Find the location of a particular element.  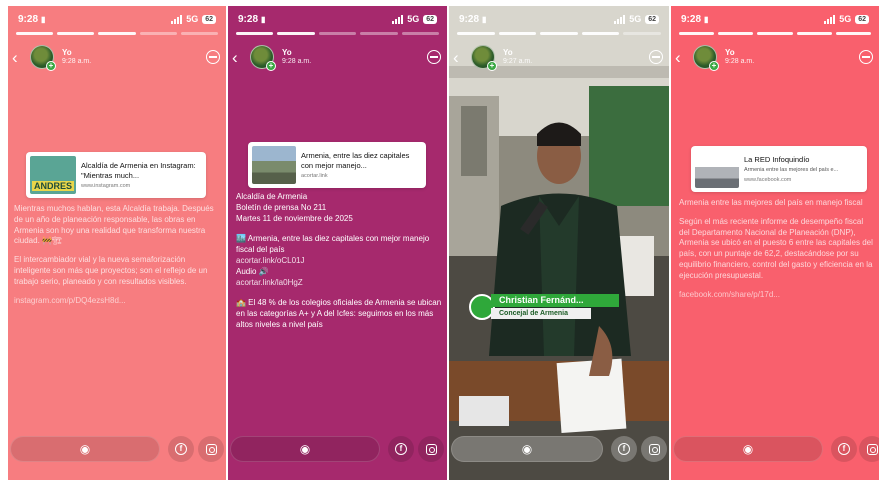

thumbnail-label: ANDRES is located at coordinates (53, 186).